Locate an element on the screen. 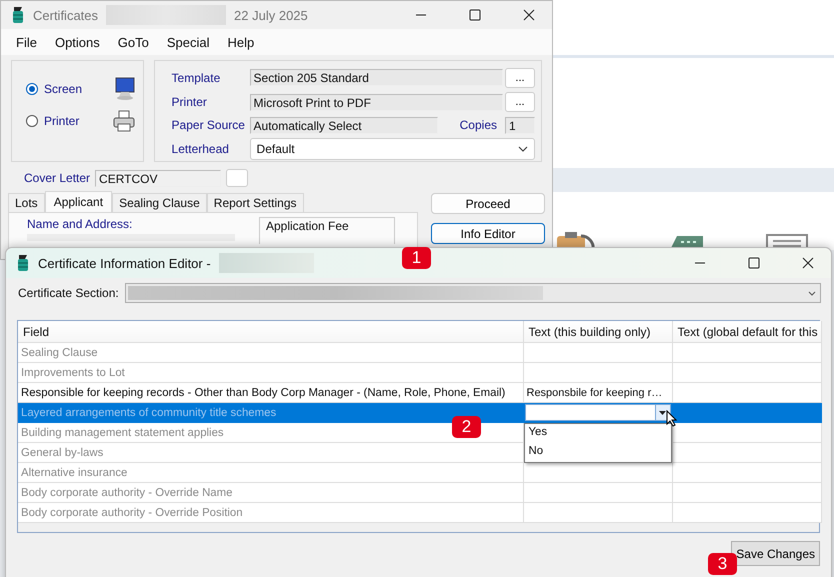 The image size is (834, 577). window-date: 22 July 2025 is located at coordinates (271, 15).